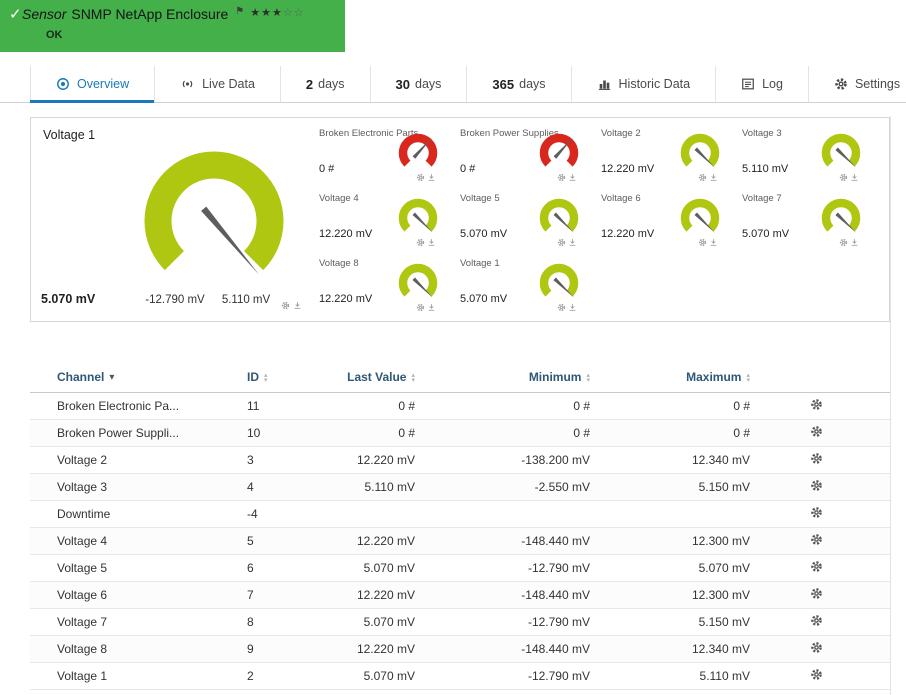  Describe the element at coordinates (761, 84) in the screenshot. I see `tab-log: Log` at that location.